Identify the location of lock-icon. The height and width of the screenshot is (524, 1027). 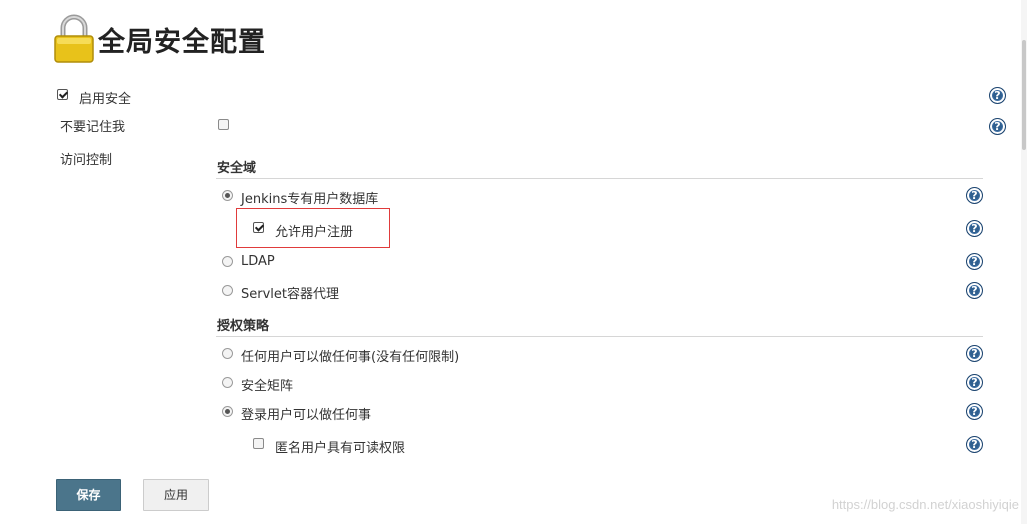
(74, 38).